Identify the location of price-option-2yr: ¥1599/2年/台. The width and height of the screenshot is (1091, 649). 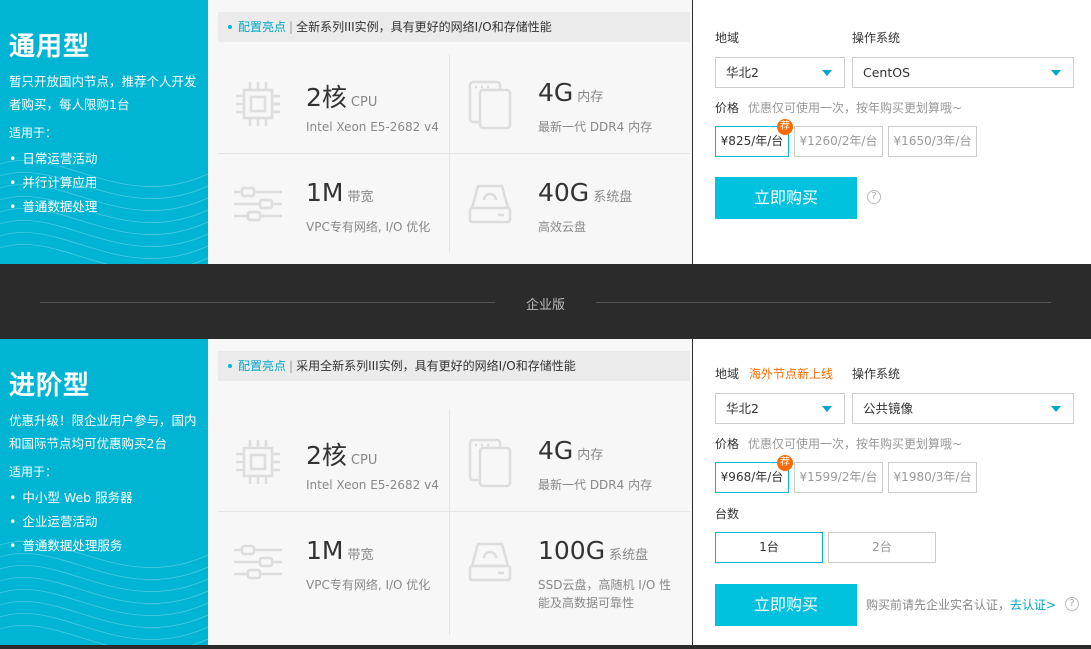
(838, 477).